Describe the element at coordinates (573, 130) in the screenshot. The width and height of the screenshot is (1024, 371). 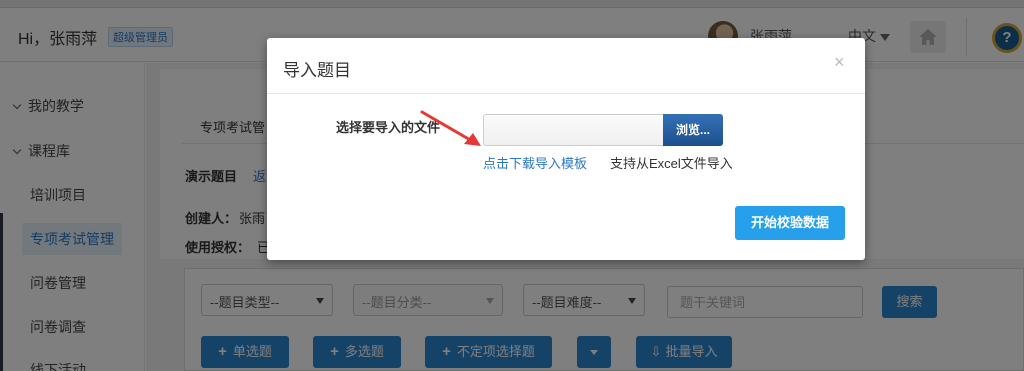
I see `file-path-input` at that location.